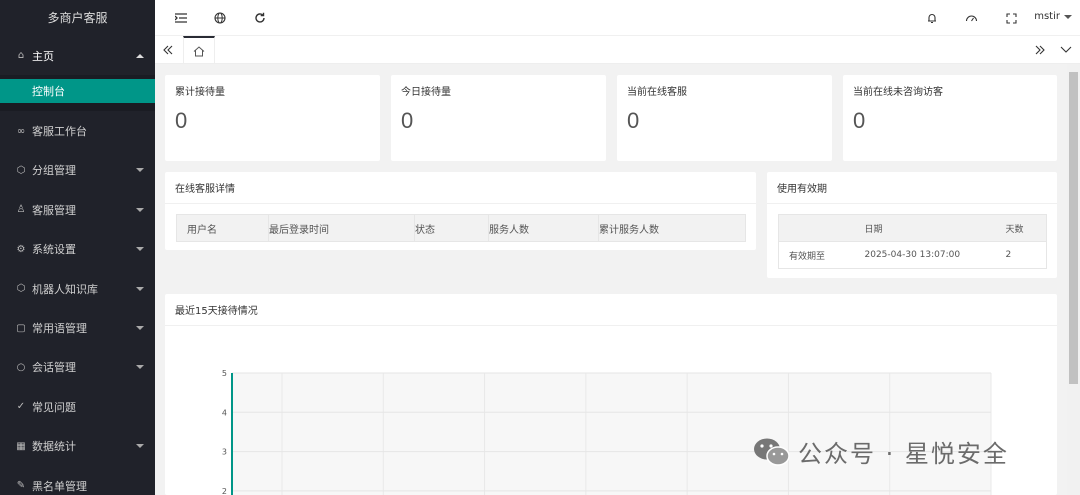 The height and width of the screenshot is (495, 1080). Describe the element at coordinates (672, 228) in the screenshot. I see `column-header: 累计服务人数` at that location.